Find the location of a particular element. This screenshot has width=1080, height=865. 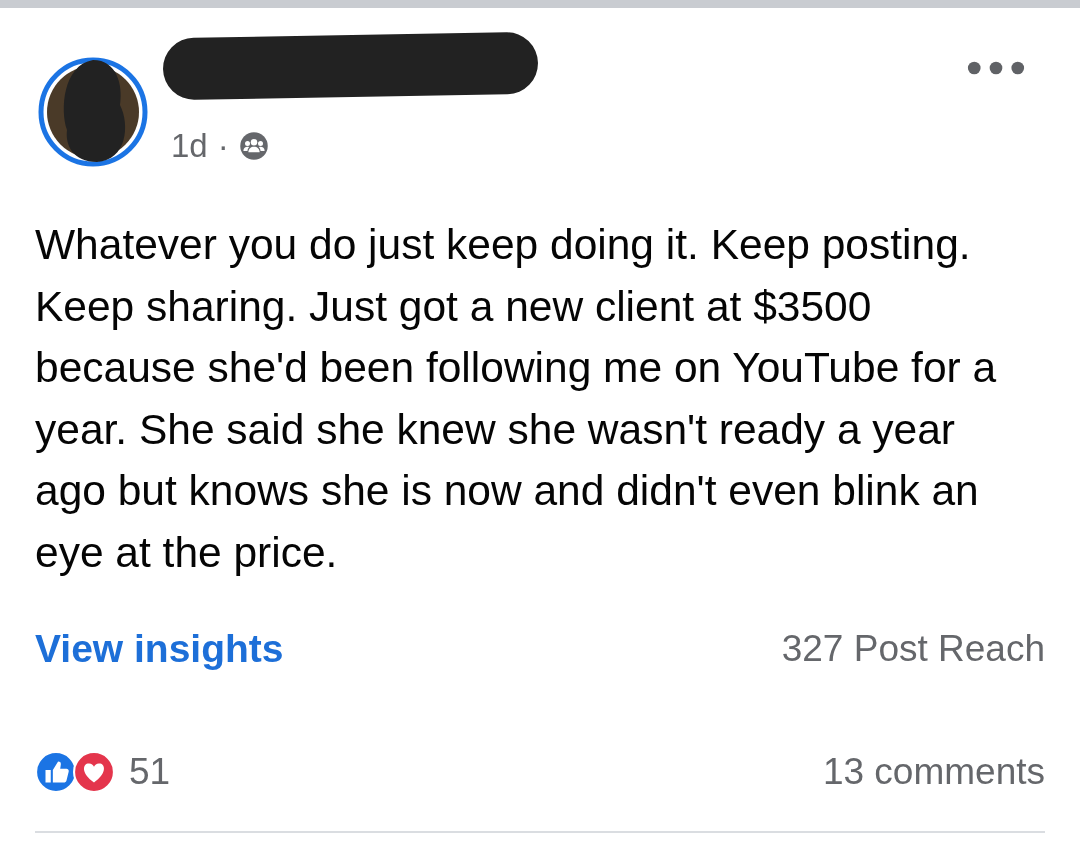

comment-count: 13 comments is located at coordinates (933, 772).